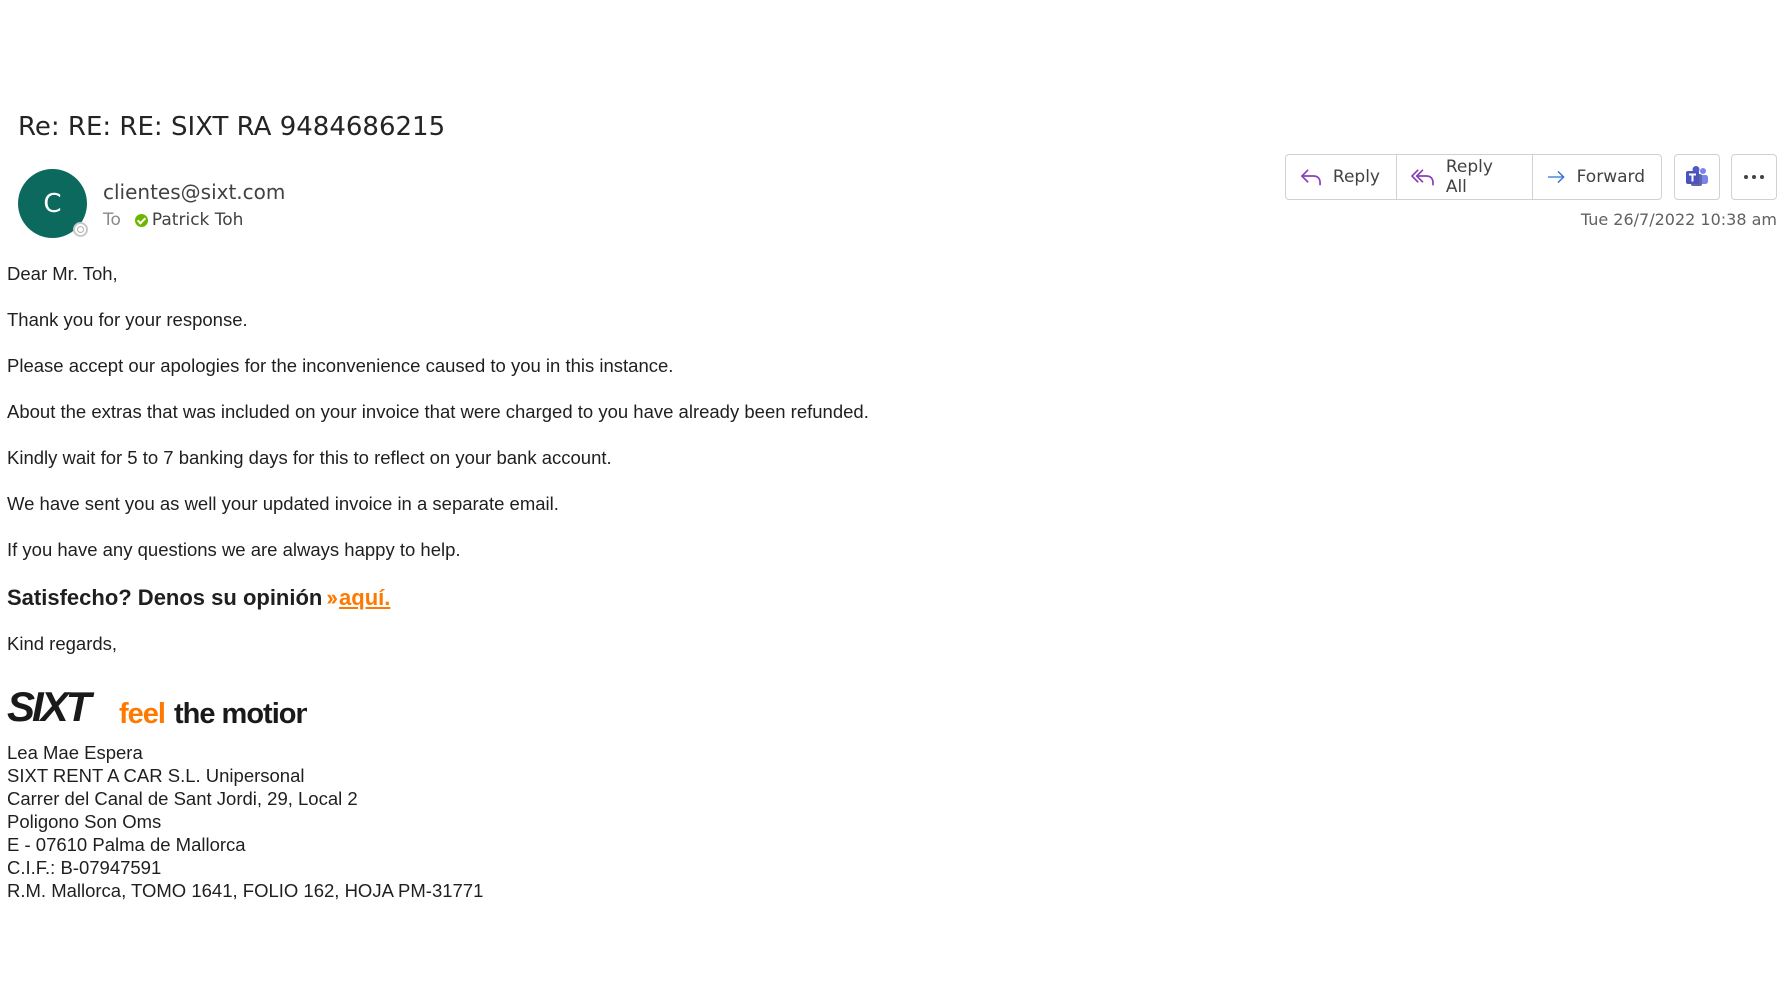  Describe the element at coordinates (1469, 177) in the screenshot. I see `reply-all-label: Reply All` at that location.